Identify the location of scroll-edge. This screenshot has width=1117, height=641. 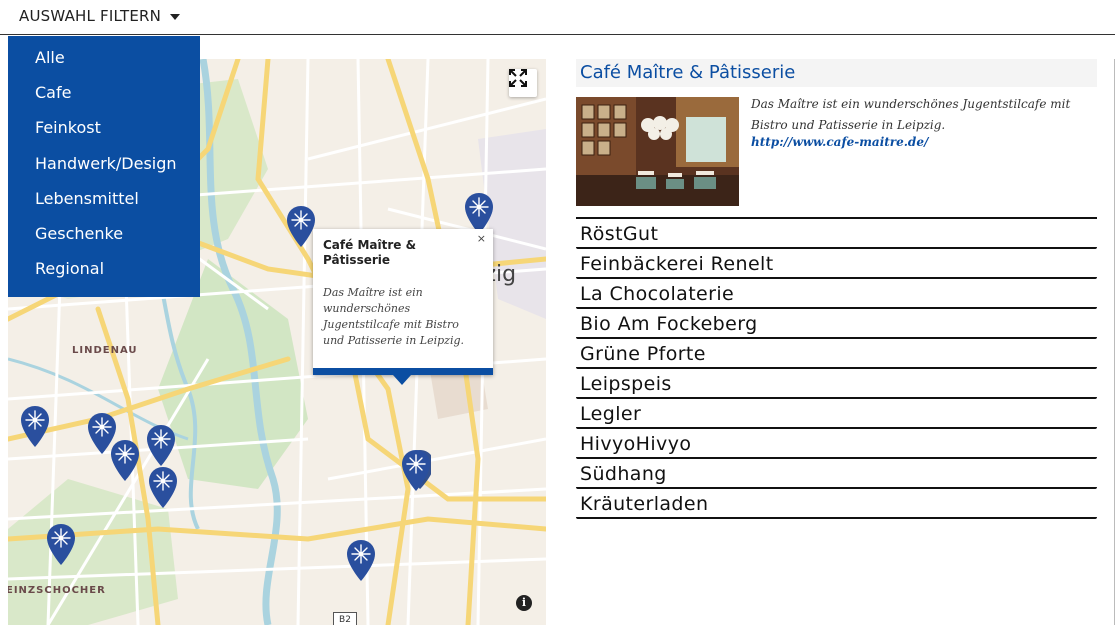
(1114, 342).